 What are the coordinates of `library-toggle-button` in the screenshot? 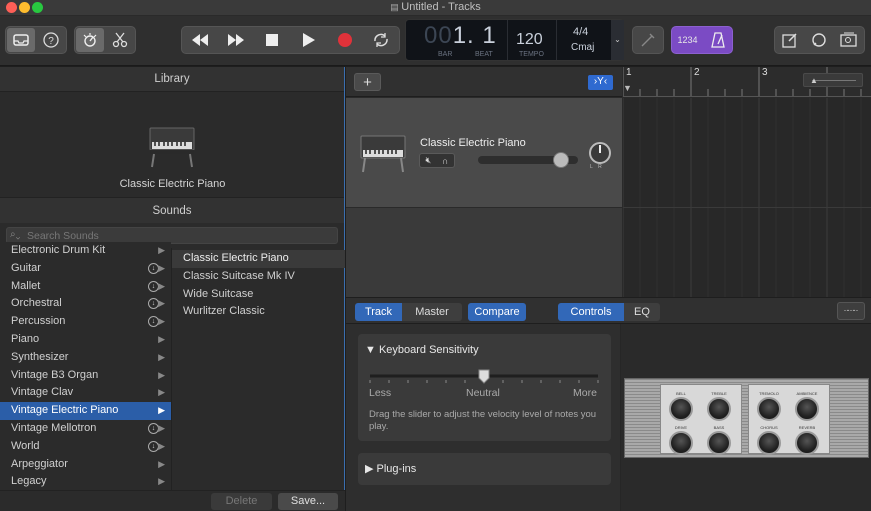 It's located at (21, 40).